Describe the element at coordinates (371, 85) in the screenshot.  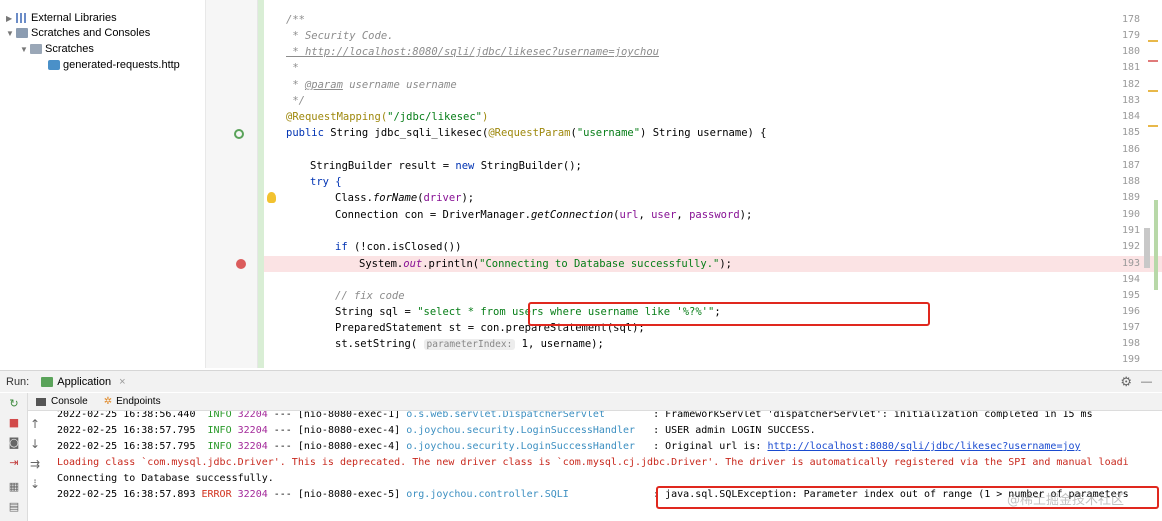
I see `code-line: * @param username username` at that location.